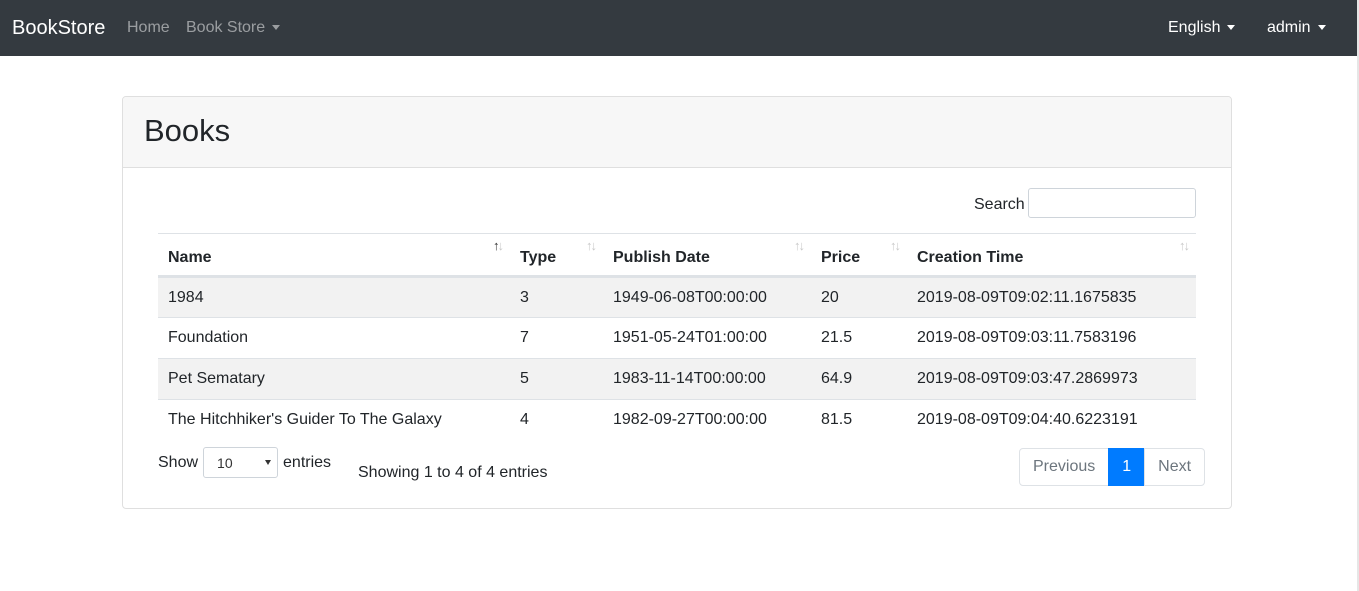  Describe the element at coordinates (226, 27) in the screenshot. I see `nav-book-store-label: Book Store` at that location.